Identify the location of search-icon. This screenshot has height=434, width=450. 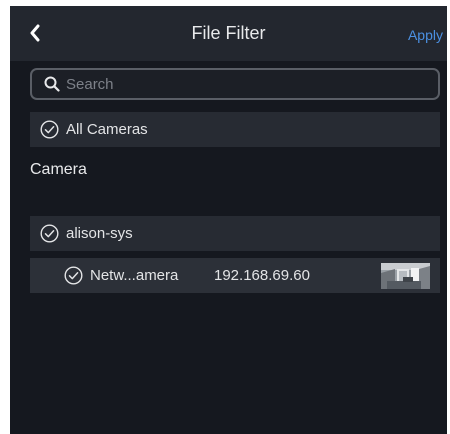
(52, 84).